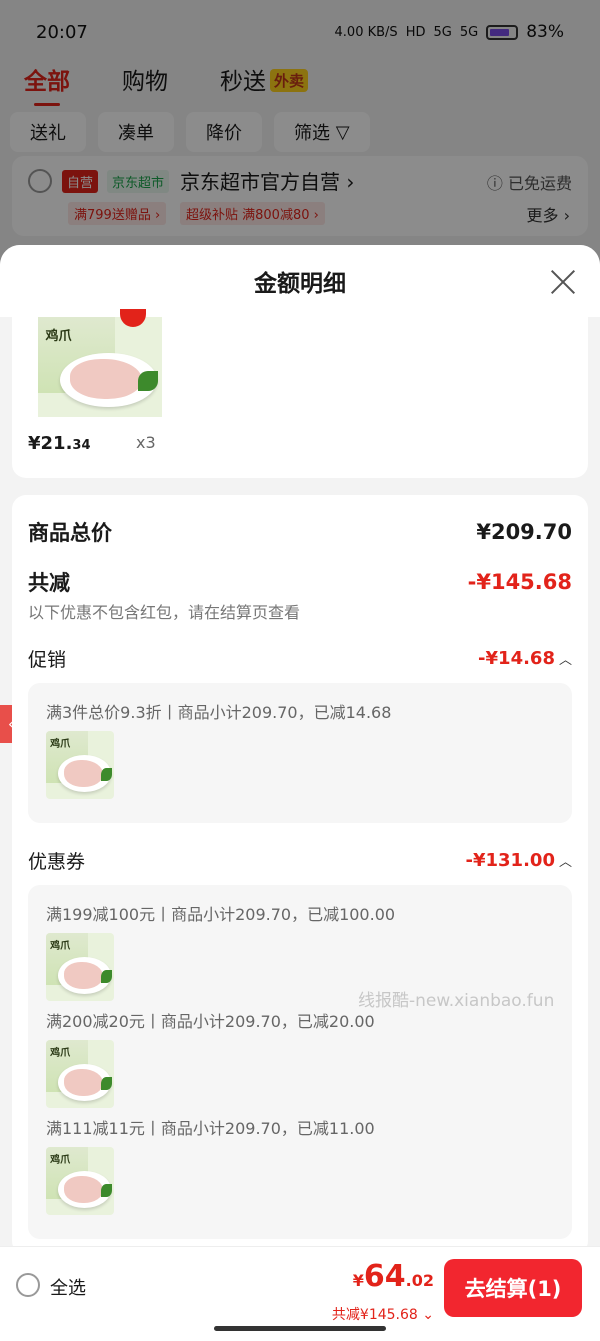 The height and width of the screenshot is (1341, 600). I want to click on product-quantity: x3, so click(146, 442).